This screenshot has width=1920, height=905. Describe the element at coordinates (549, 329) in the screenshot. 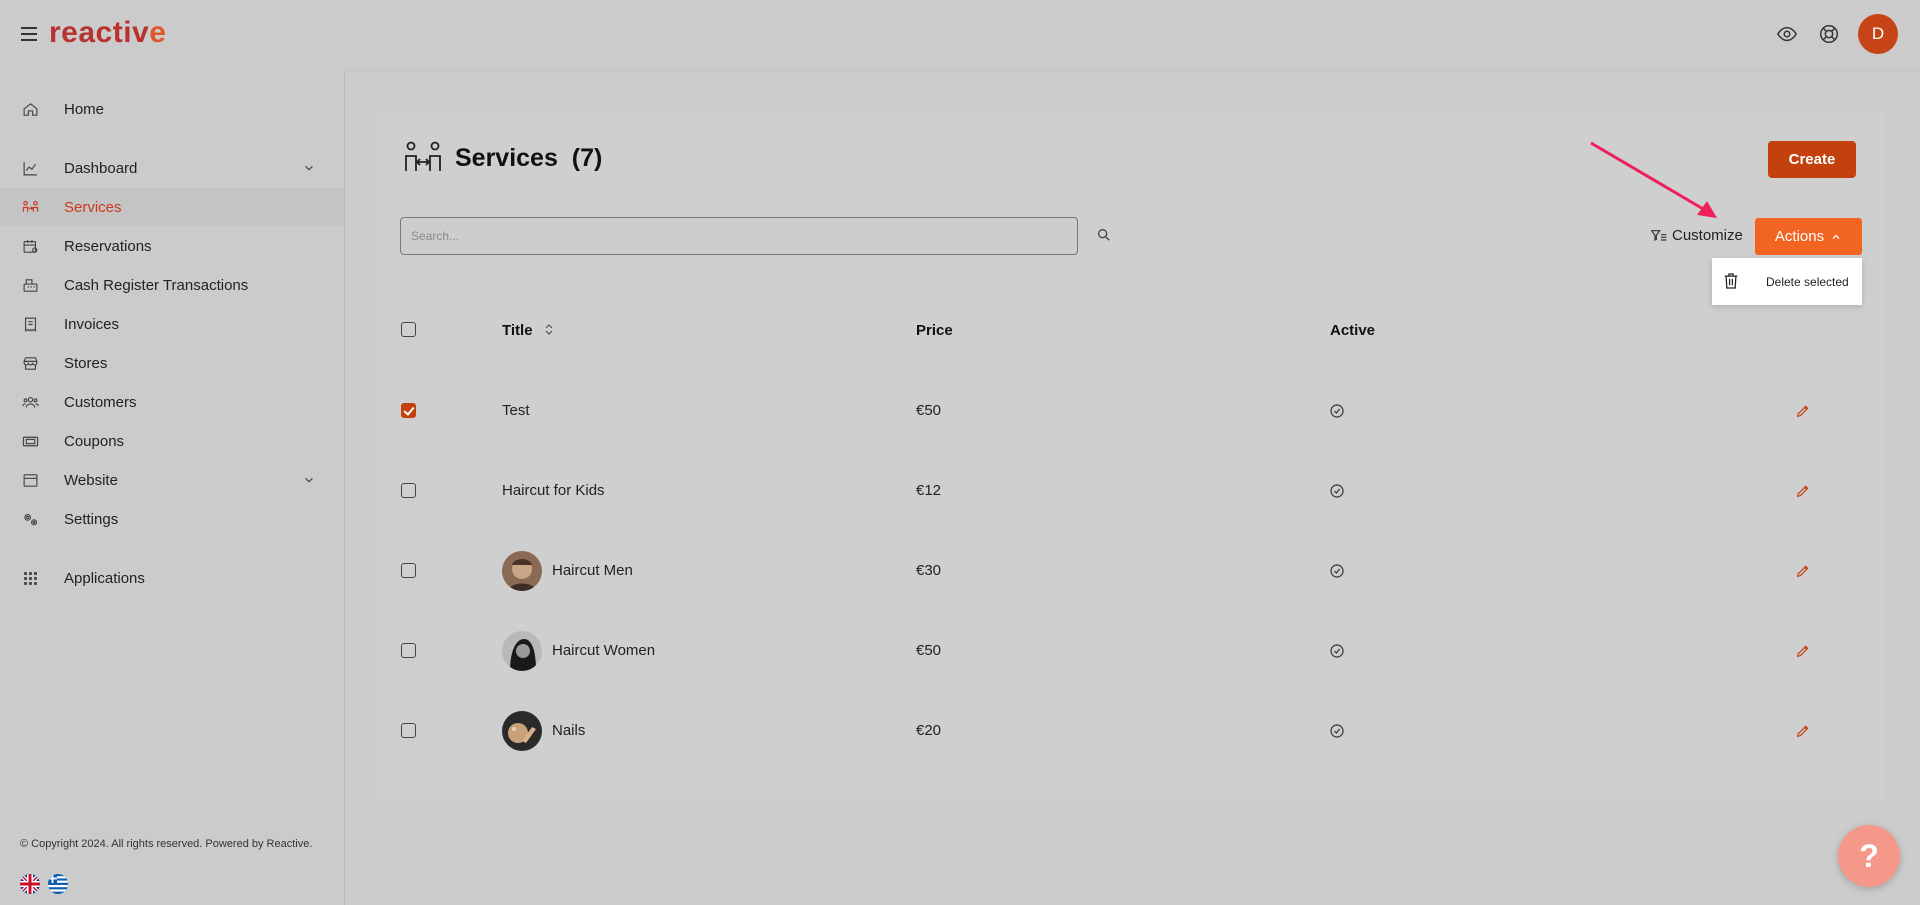

I see `sort-icon` at that location.